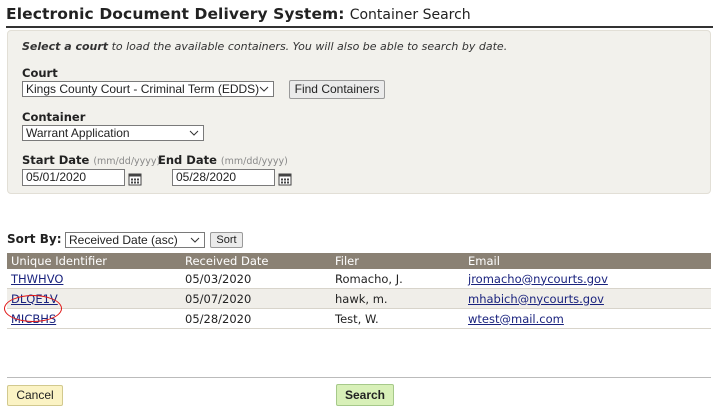 This screenshot has height=409, width=719. I want to click on received-date-cell: 05/07/2020, so click(256, 298).